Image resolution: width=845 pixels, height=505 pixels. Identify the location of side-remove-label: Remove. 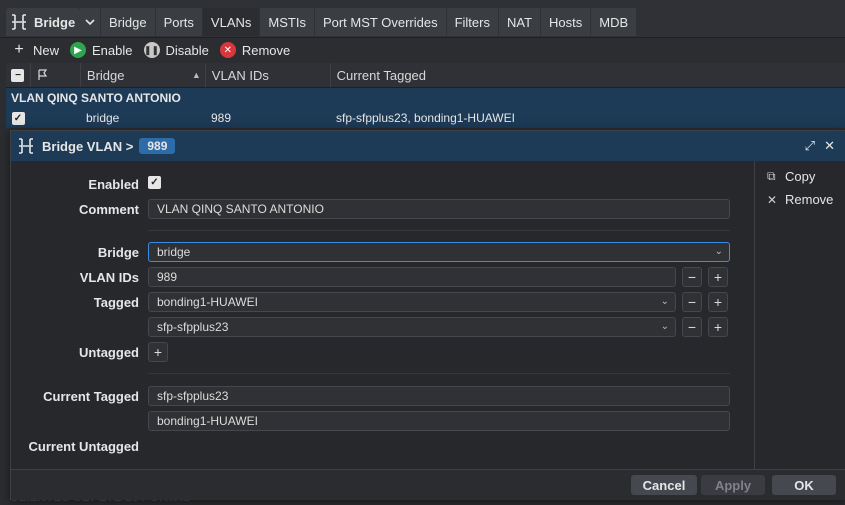
(809, 199).